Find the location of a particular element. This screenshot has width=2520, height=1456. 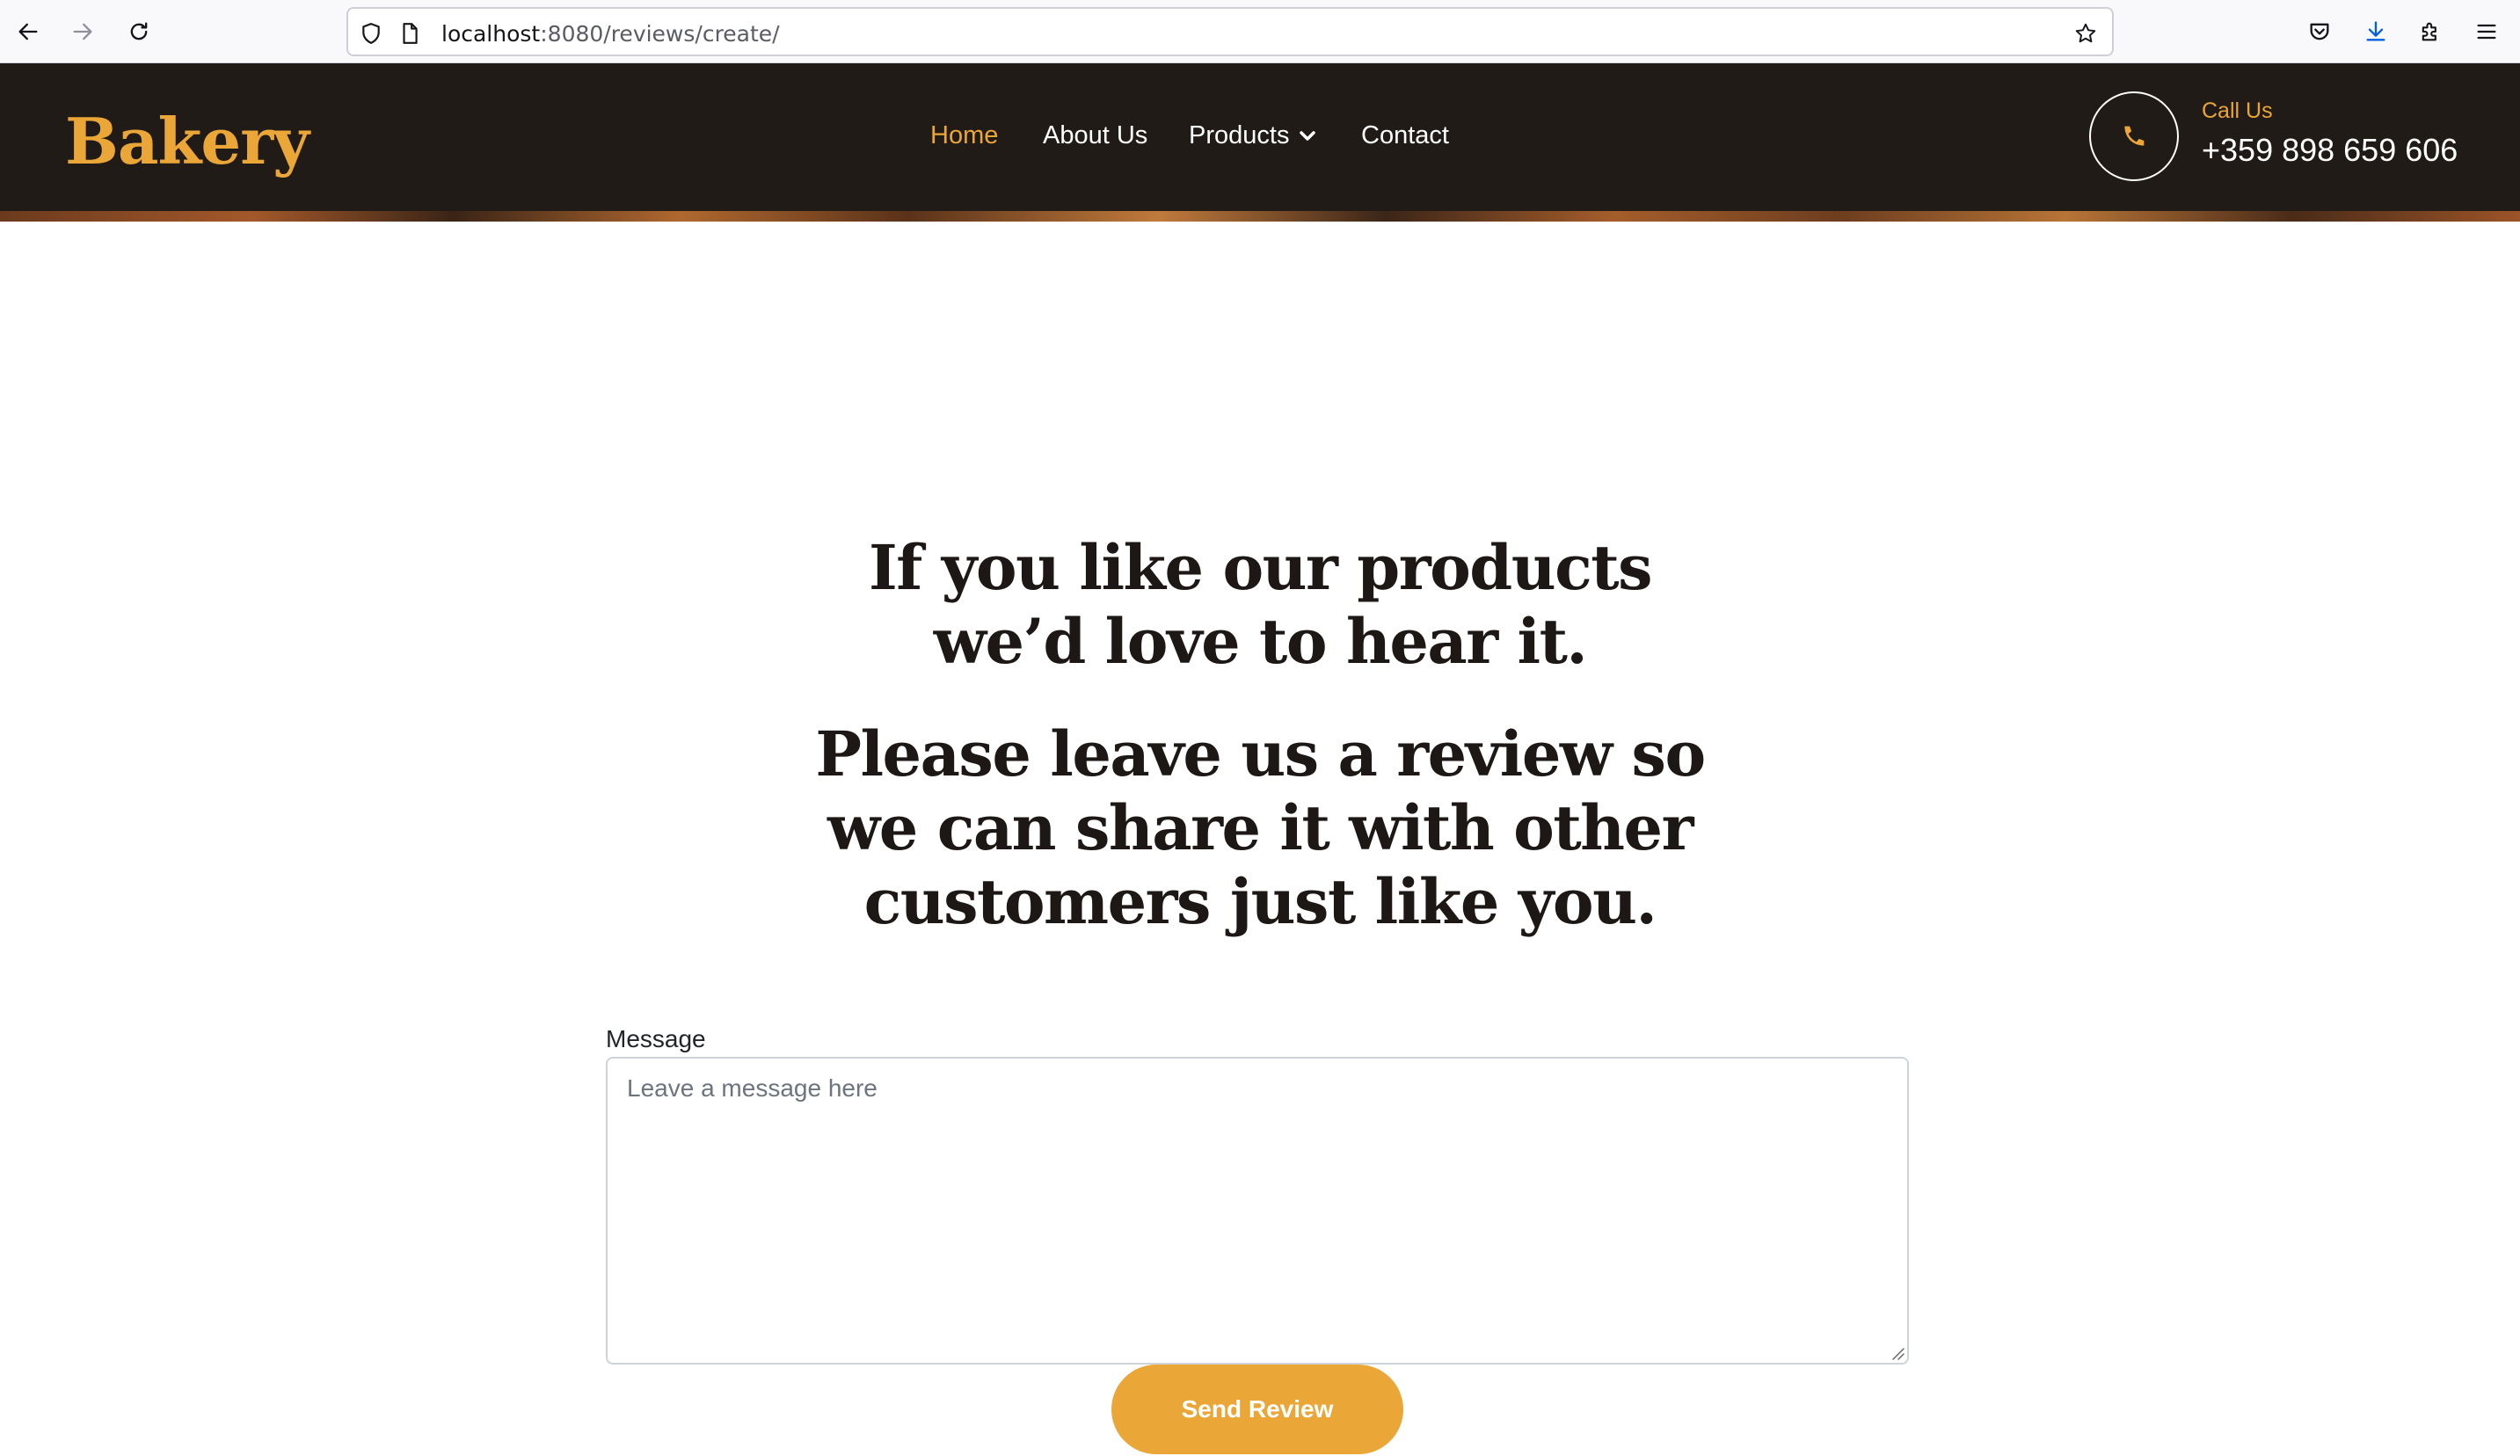

pocket-button is located at coordinates (2319, 31).